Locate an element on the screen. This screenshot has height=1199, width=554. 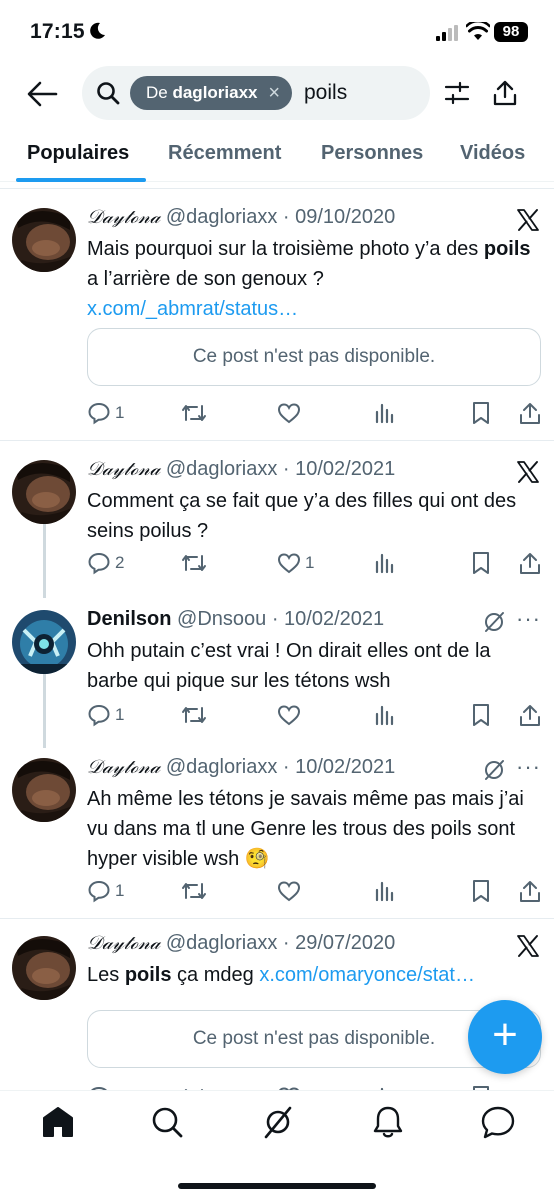
reply-count: 1 is located at coordinates (120, 714).